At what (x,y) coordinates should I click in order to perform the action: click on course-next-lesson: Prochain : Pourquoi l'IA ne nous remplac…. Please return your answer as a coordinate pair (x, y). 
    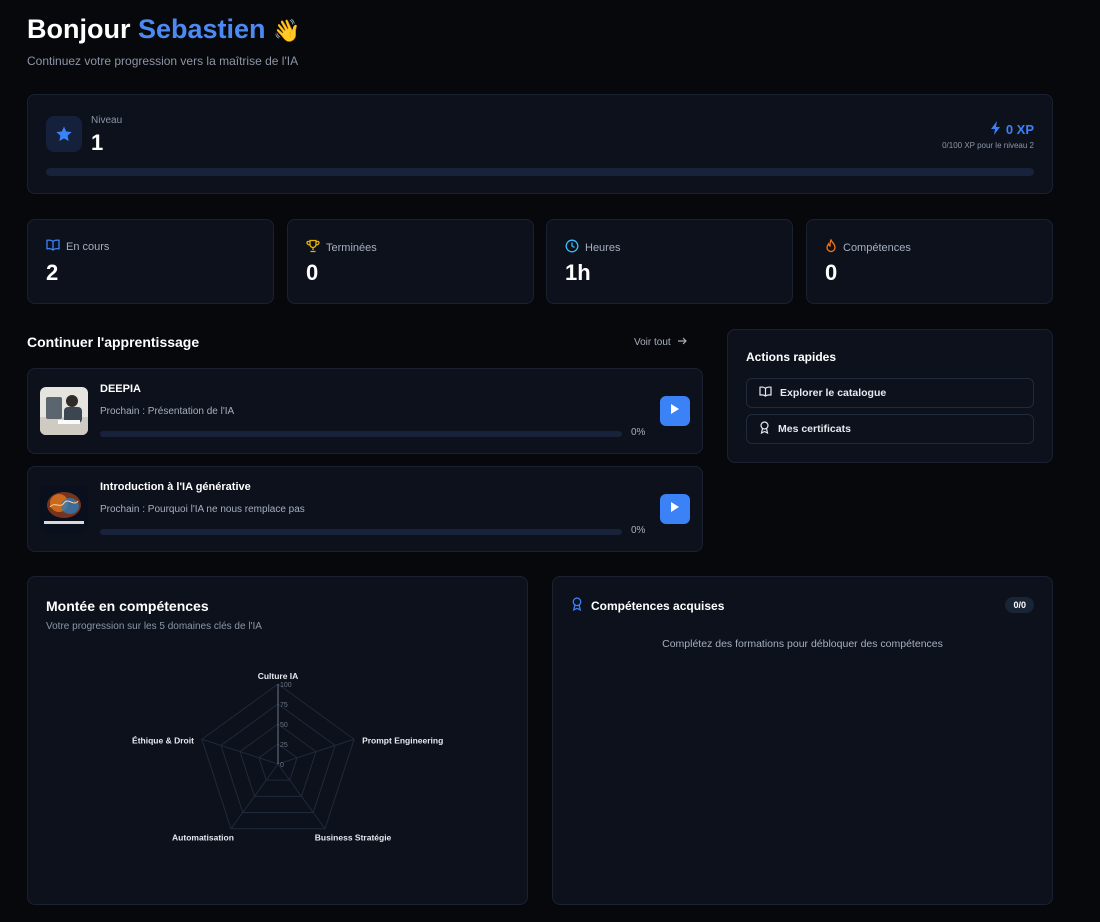
    Looking at the image, I should click on (202, 509).